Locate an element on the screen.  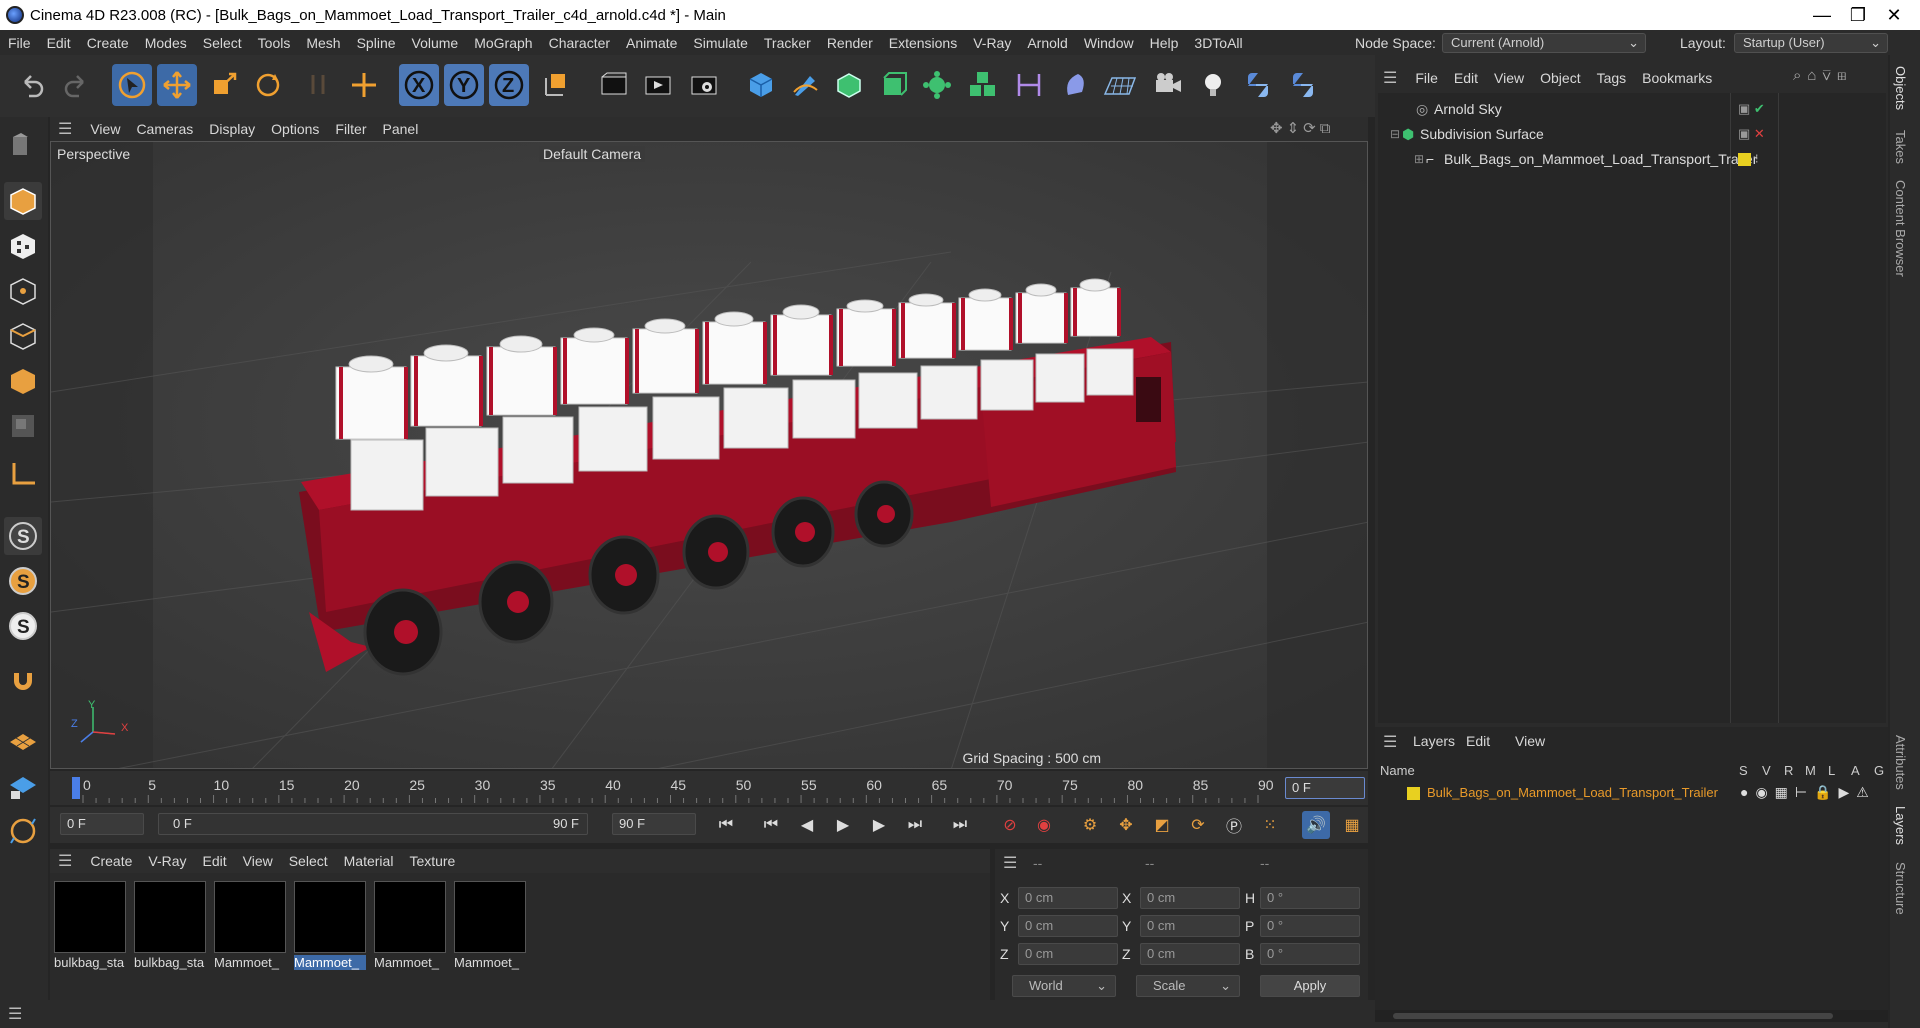
solo-off-icon: S is located at coordinates (23, 536).